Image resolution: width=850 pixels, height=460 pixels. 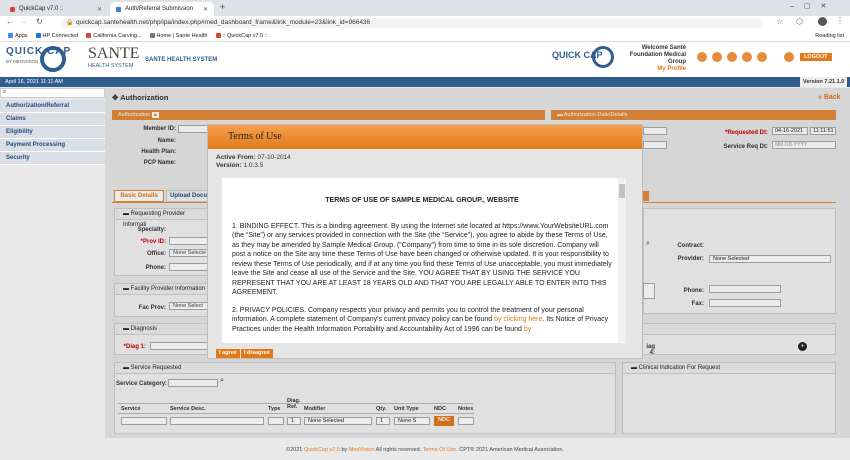 I want to click on bookmark-label: Apps, so click(x=21, y=35).